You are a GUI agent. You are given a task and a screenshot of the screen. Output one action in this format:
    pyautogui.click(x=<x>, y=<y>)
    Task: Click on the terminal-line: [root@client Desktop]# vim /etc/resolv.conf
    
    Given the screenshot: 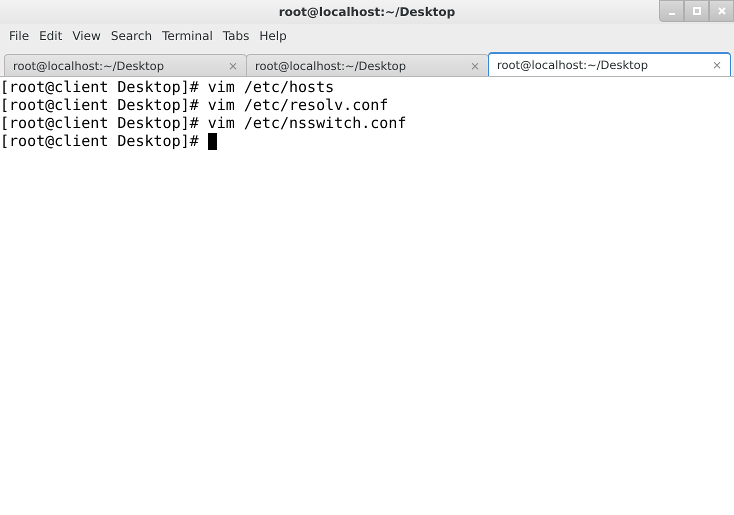 What is the action you would take?
    pyautogui.click(x=195, y=105)
    